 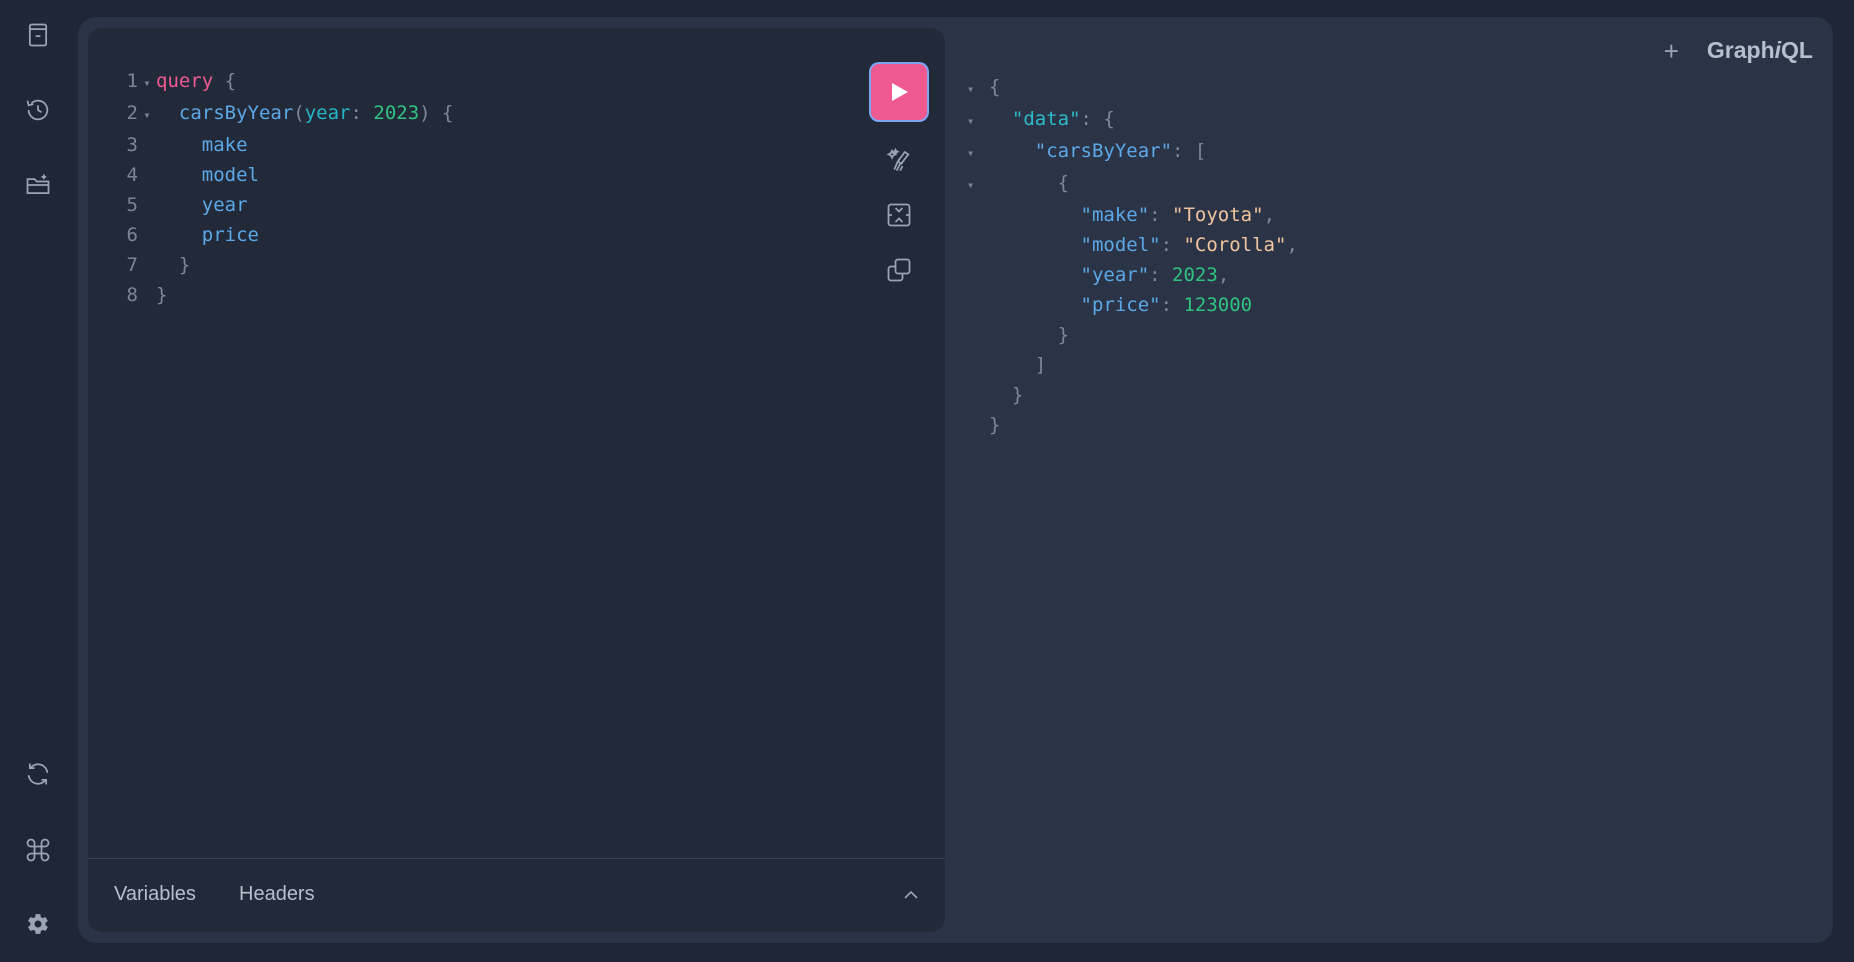 What do you see at coordinates (899, 270) in the screenshot?
I see `copy-icon` at bounding box center [899, 270].